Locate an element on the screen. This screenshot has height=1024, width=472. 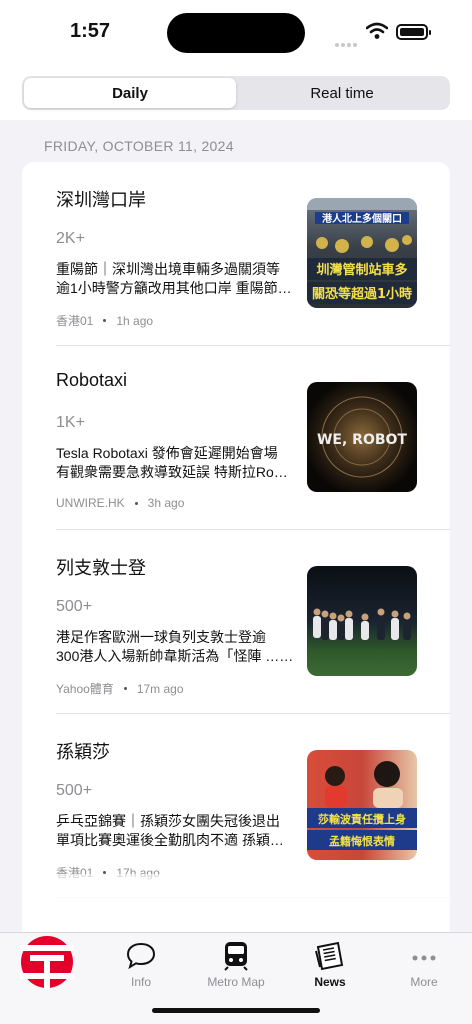
tab-metro-map: Metro Map is located at coordinates (236, 965).